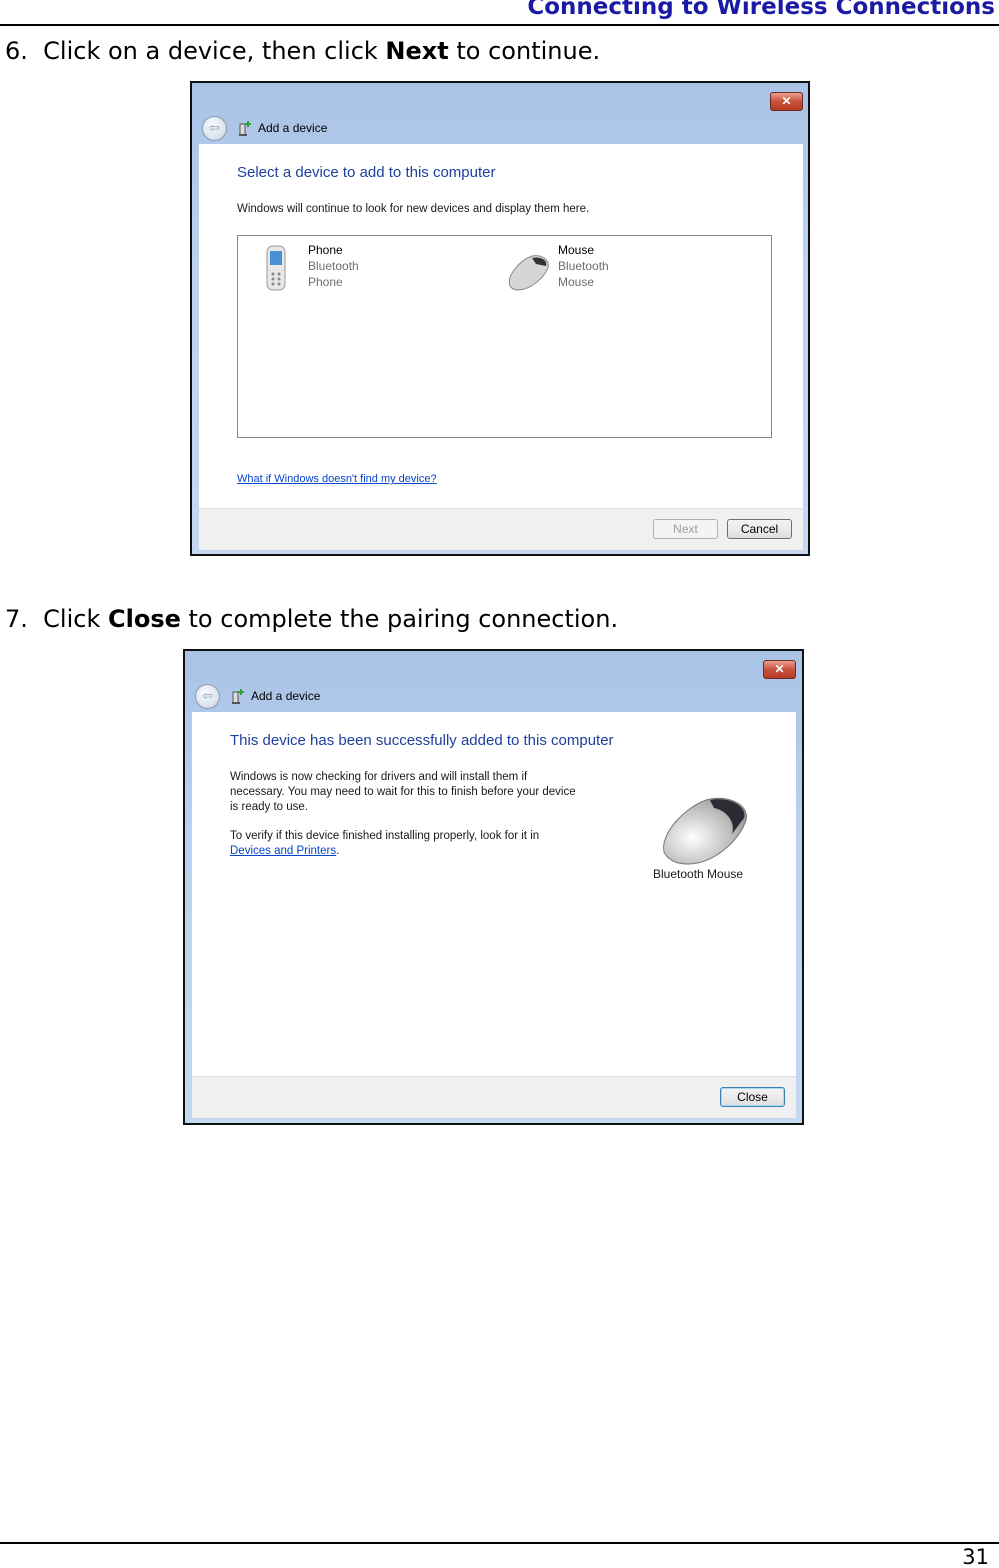  Describe the element at coordinates (325, 250) in the screenshot. I see `device-name: Phone` at that location.